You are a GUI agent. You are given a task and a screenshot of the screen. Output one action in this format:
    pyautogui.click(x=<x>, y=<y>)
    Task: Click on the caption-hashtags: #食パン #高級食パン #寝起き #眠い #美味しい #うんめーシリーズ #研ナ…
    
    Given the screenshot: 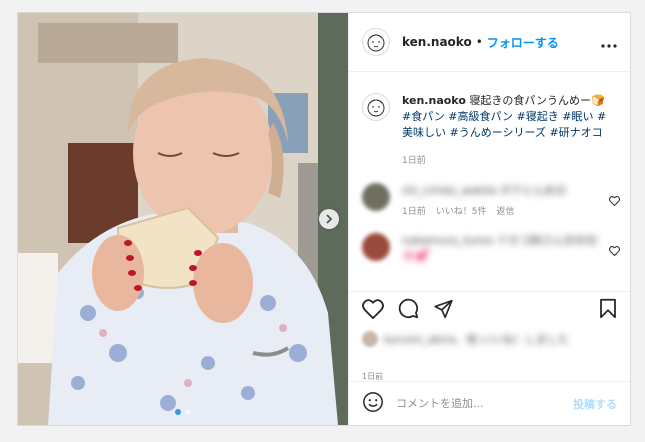 What is the action you would take?
    pyautogui.click(x=504, y=124)
    